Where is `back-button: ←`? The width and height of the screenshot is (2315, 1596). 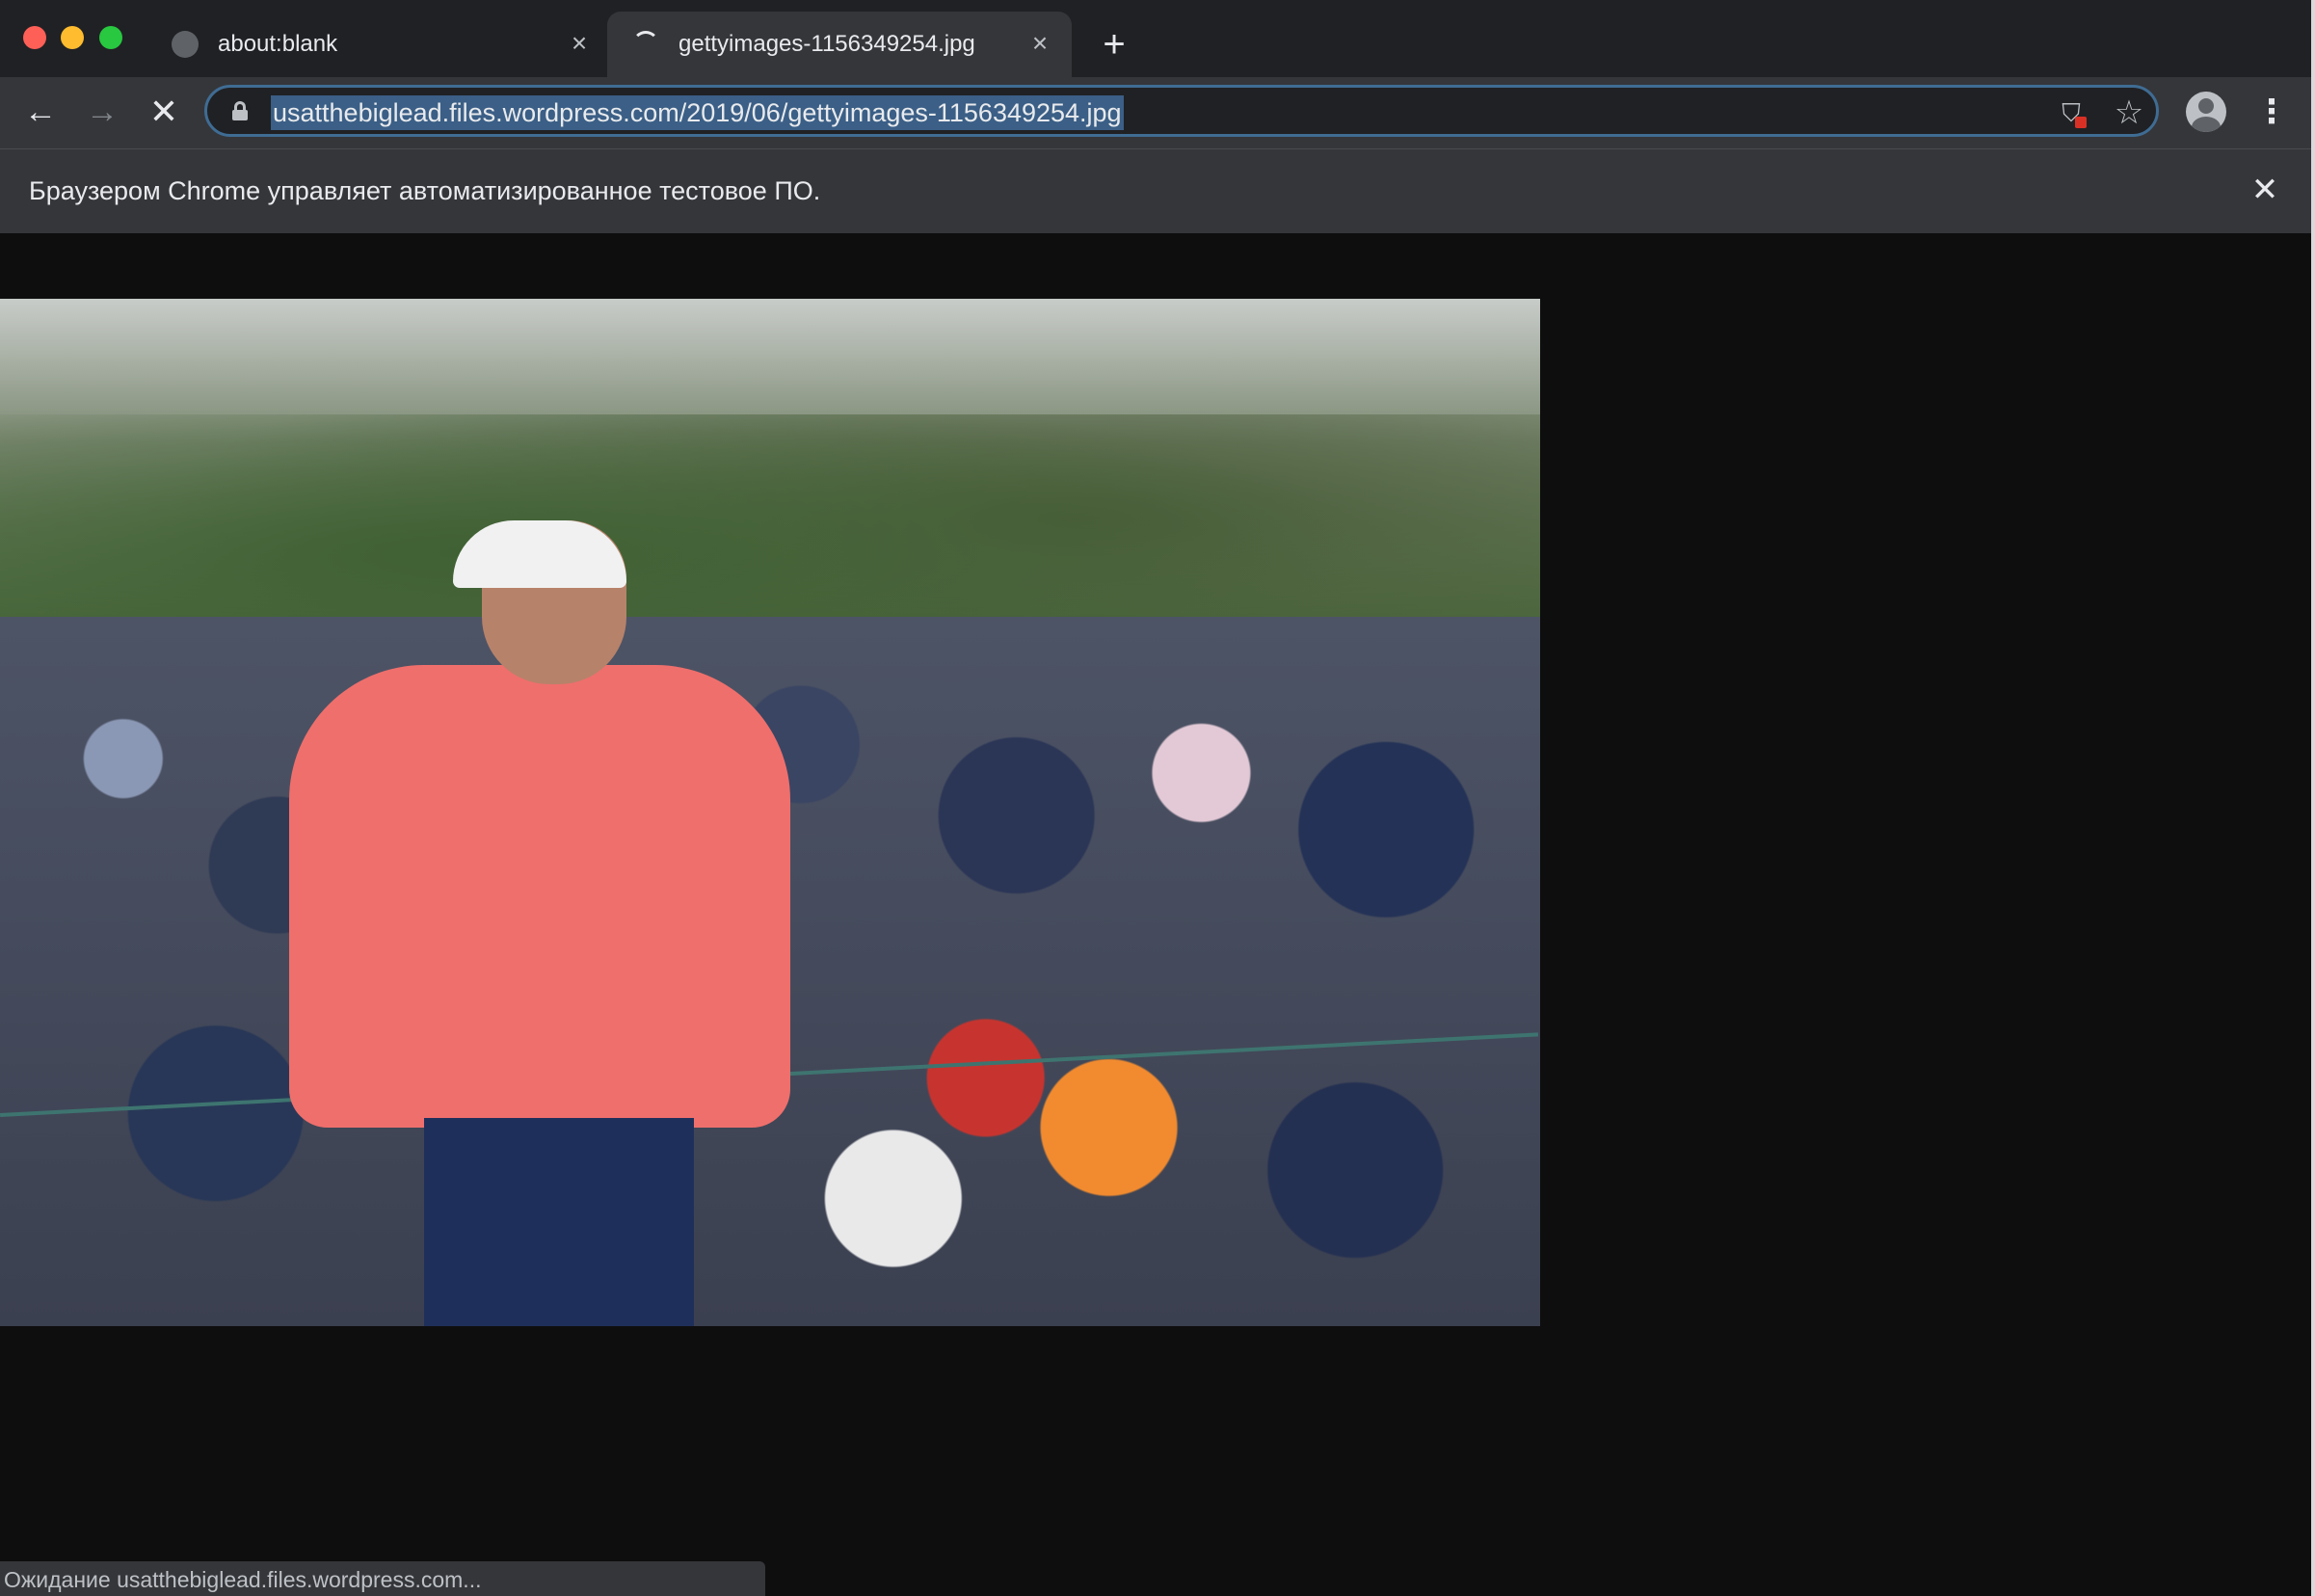
back-button: ← is located at coordinates (41, 112).